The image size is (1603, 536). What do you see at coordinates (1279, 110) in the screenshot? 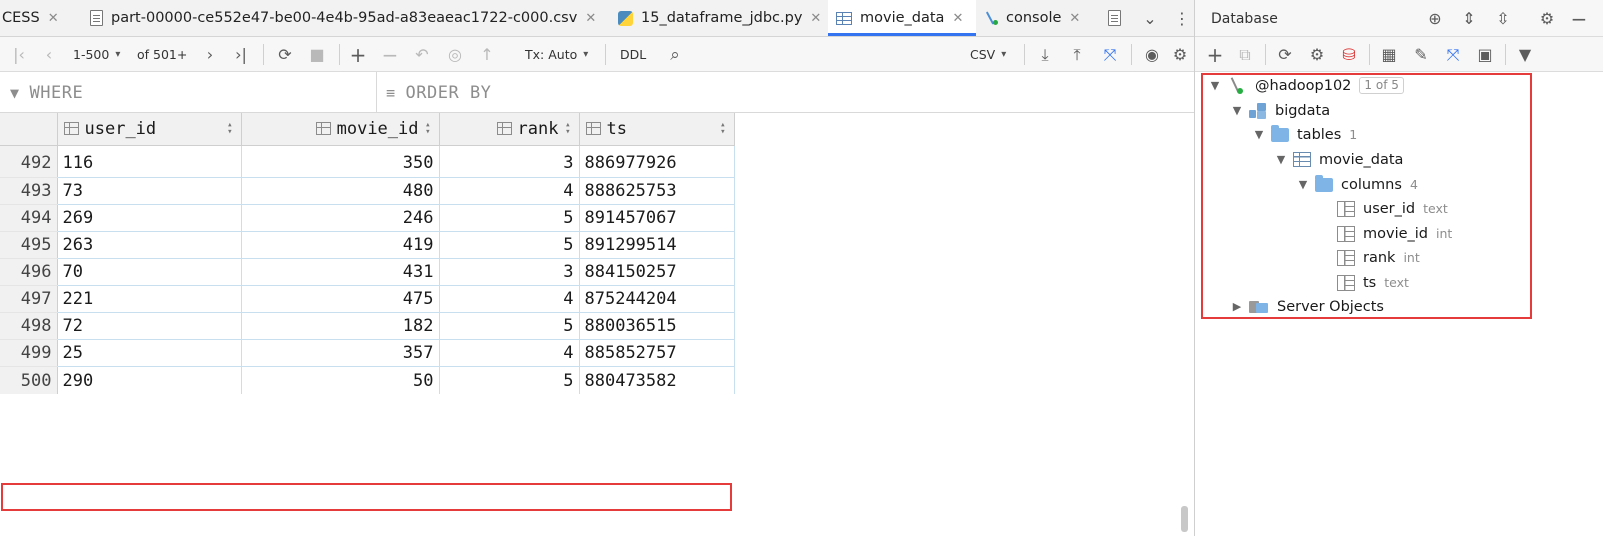
I see `tree-node-schema: ▼ bigdata` at bounding box center [1279, 110].